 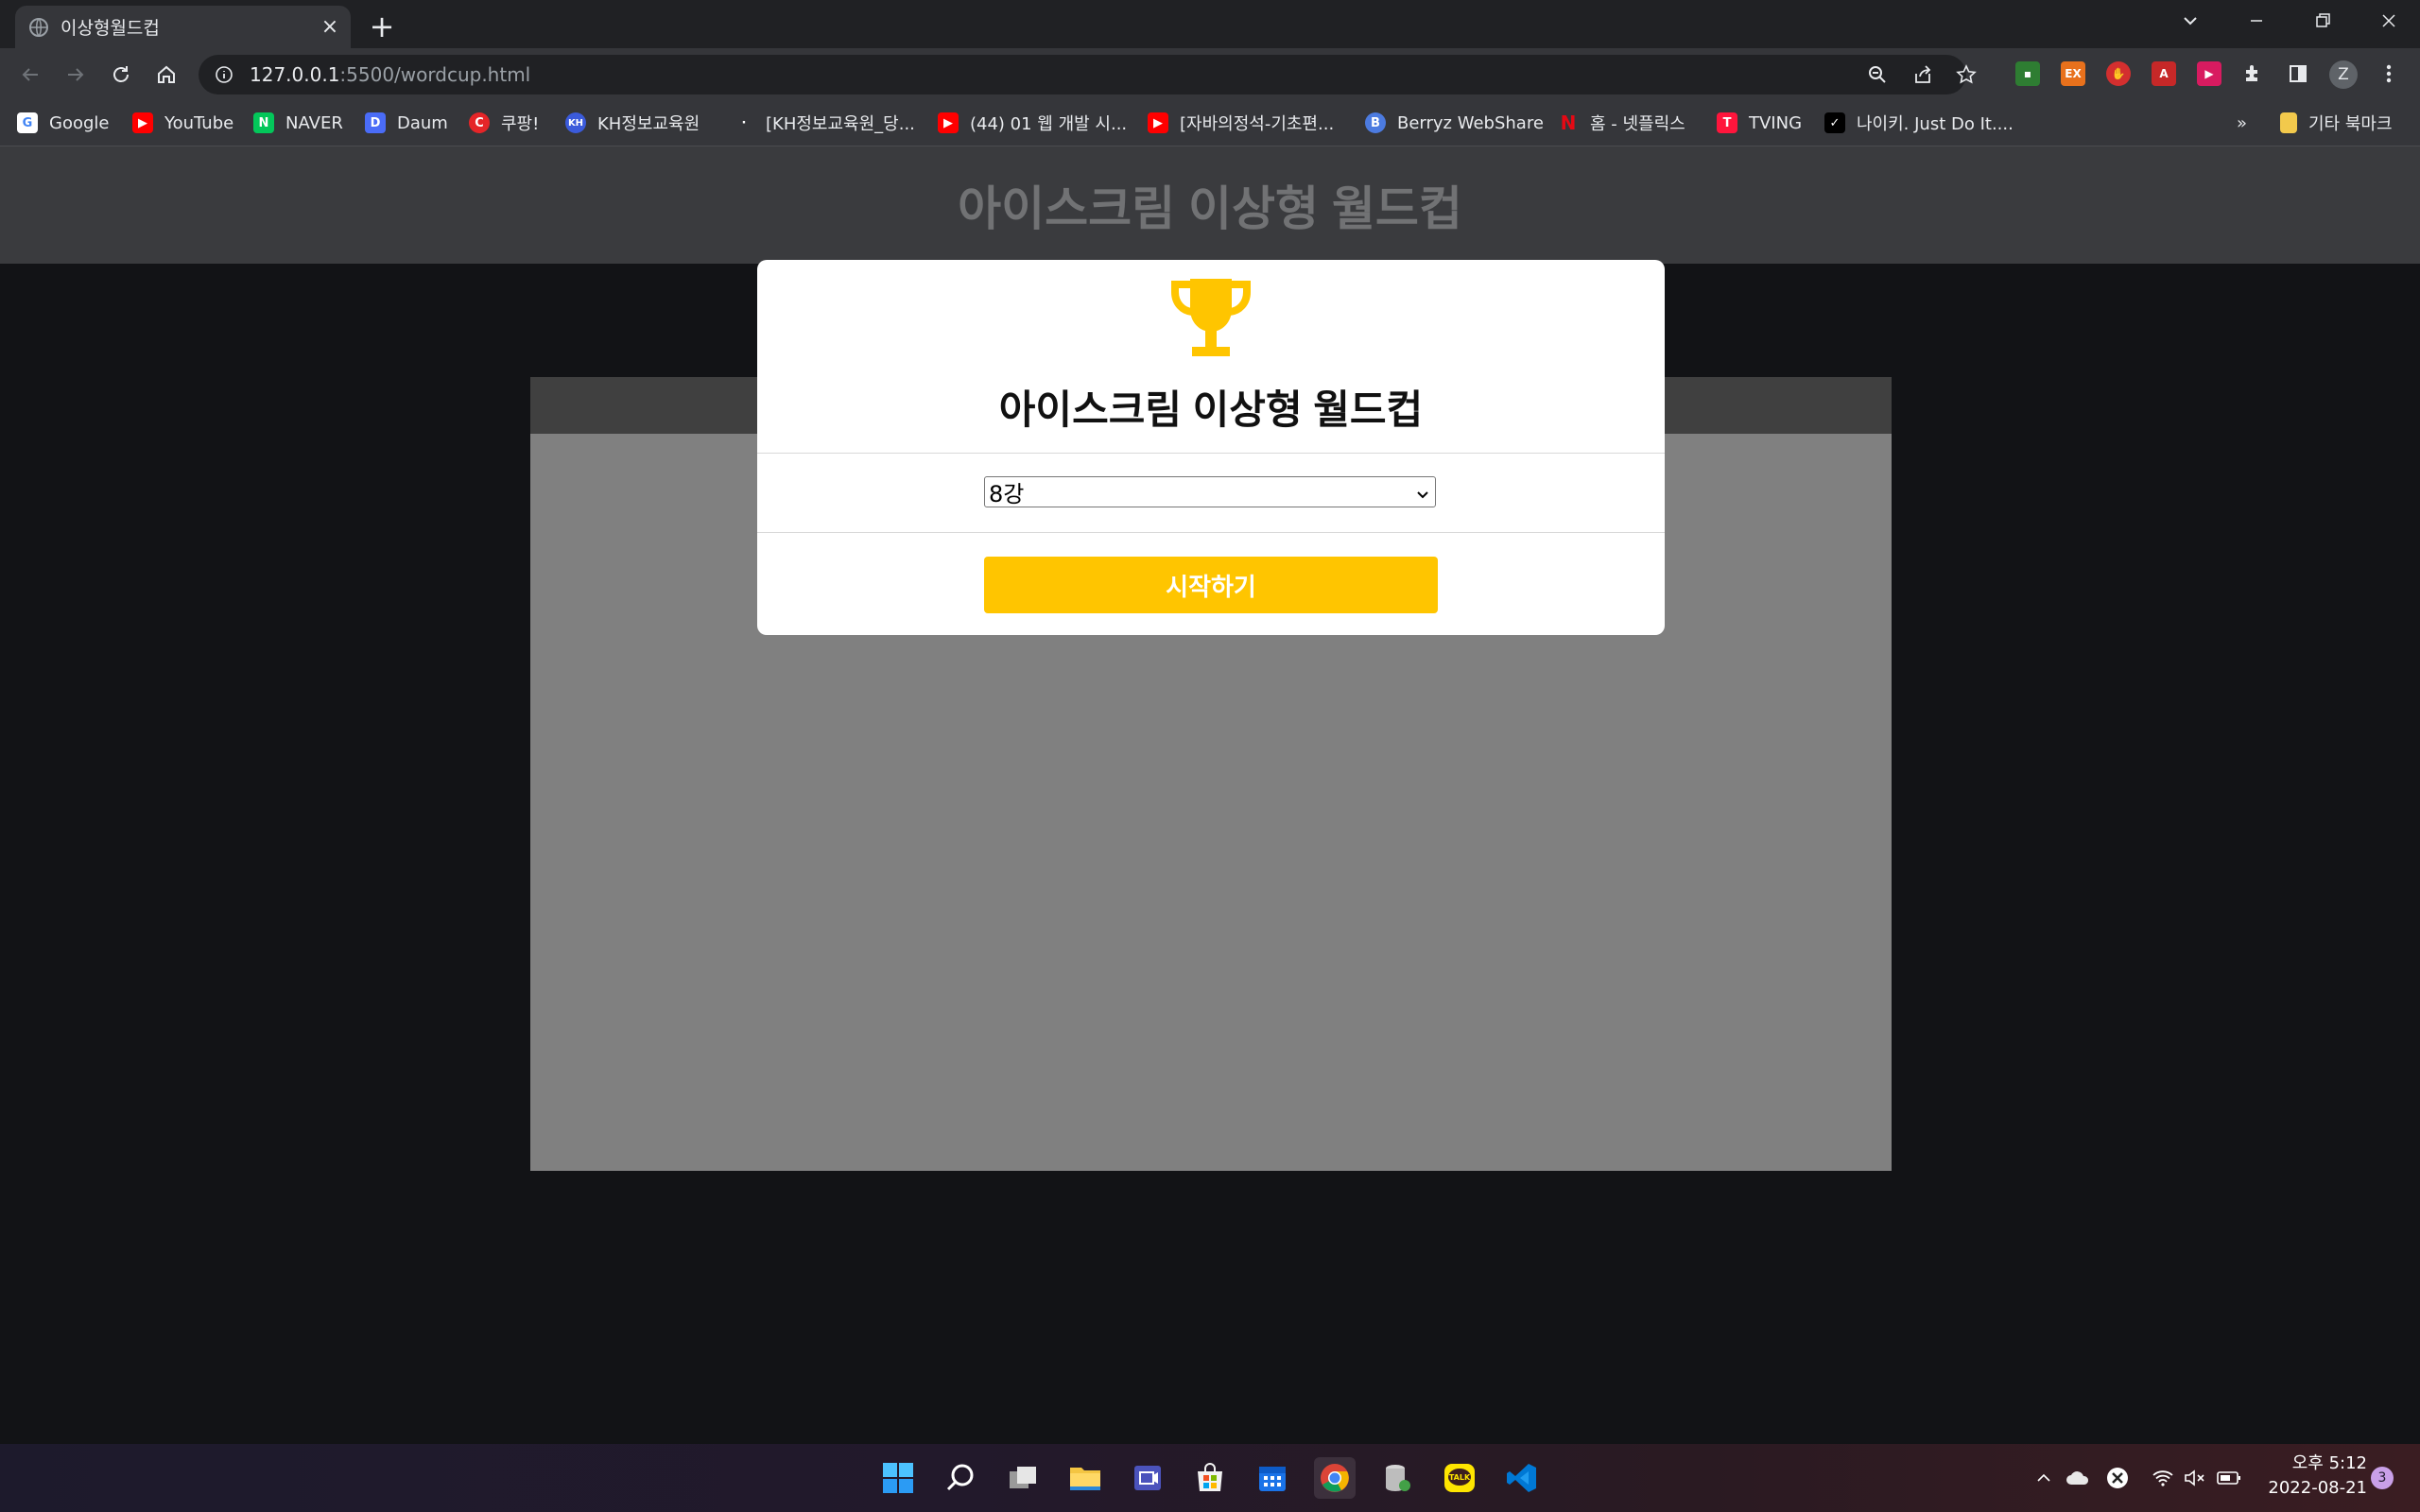 I want to click on page-header: 아이스크림 이상형 월드컵, so click(x=1210, y=205).